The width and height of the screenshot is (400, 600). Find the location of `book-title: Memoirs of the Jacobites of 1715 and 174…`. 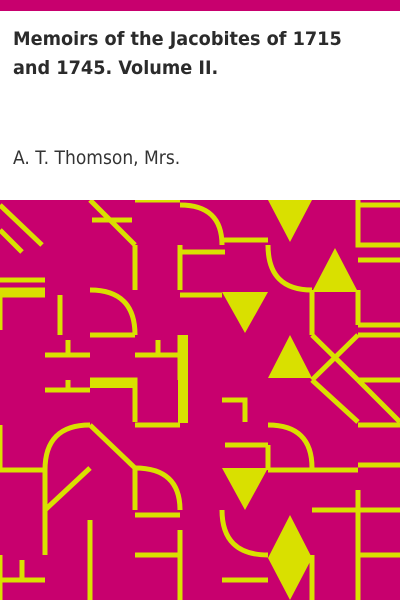

book-title: Memoirs of the Jacobites of 1715 and 174… is located at coordinates (177, 53).